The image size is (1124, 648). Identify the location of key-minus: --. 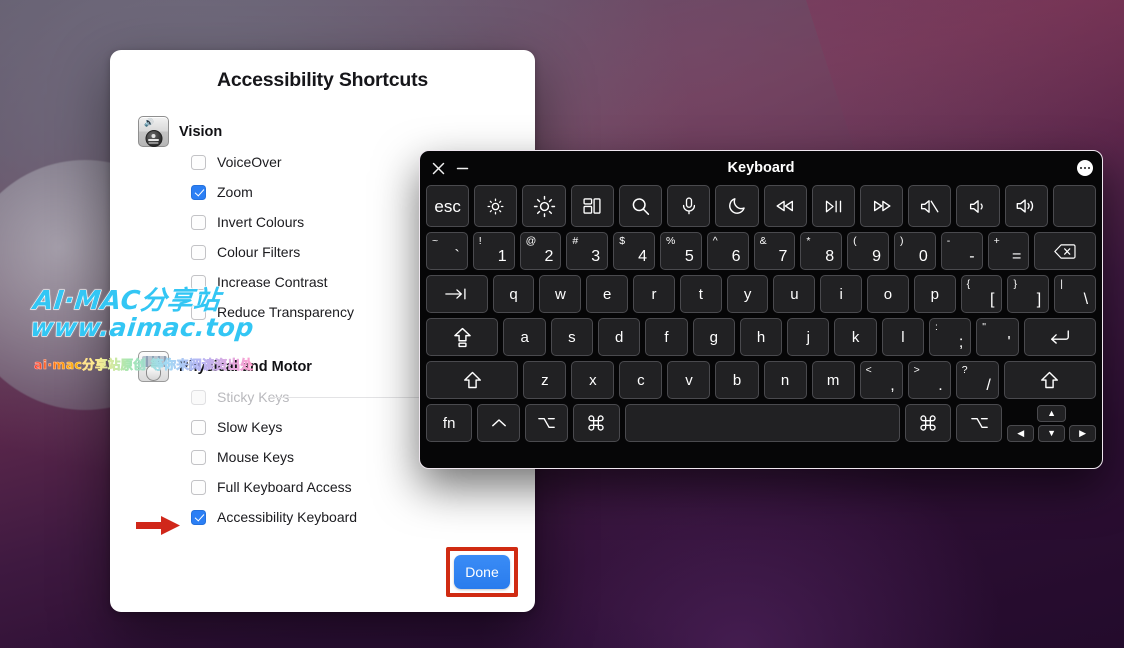
(961, 251).